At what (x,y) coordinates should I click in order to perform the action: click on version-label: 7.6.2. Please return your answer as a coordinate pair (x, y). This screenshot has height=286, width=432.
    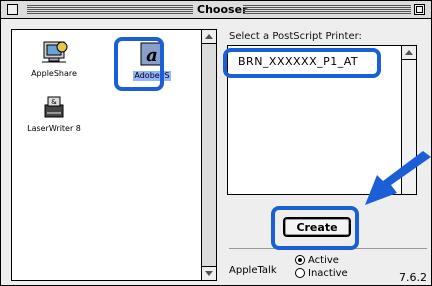
    Looking at the image, I should click on (413, 277).